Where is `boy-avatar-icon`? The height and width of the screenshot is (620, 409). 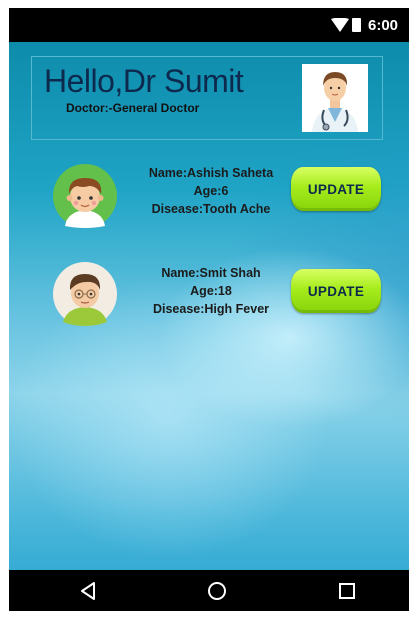
boy-avatar-icon is located at coordinates (85, 196).